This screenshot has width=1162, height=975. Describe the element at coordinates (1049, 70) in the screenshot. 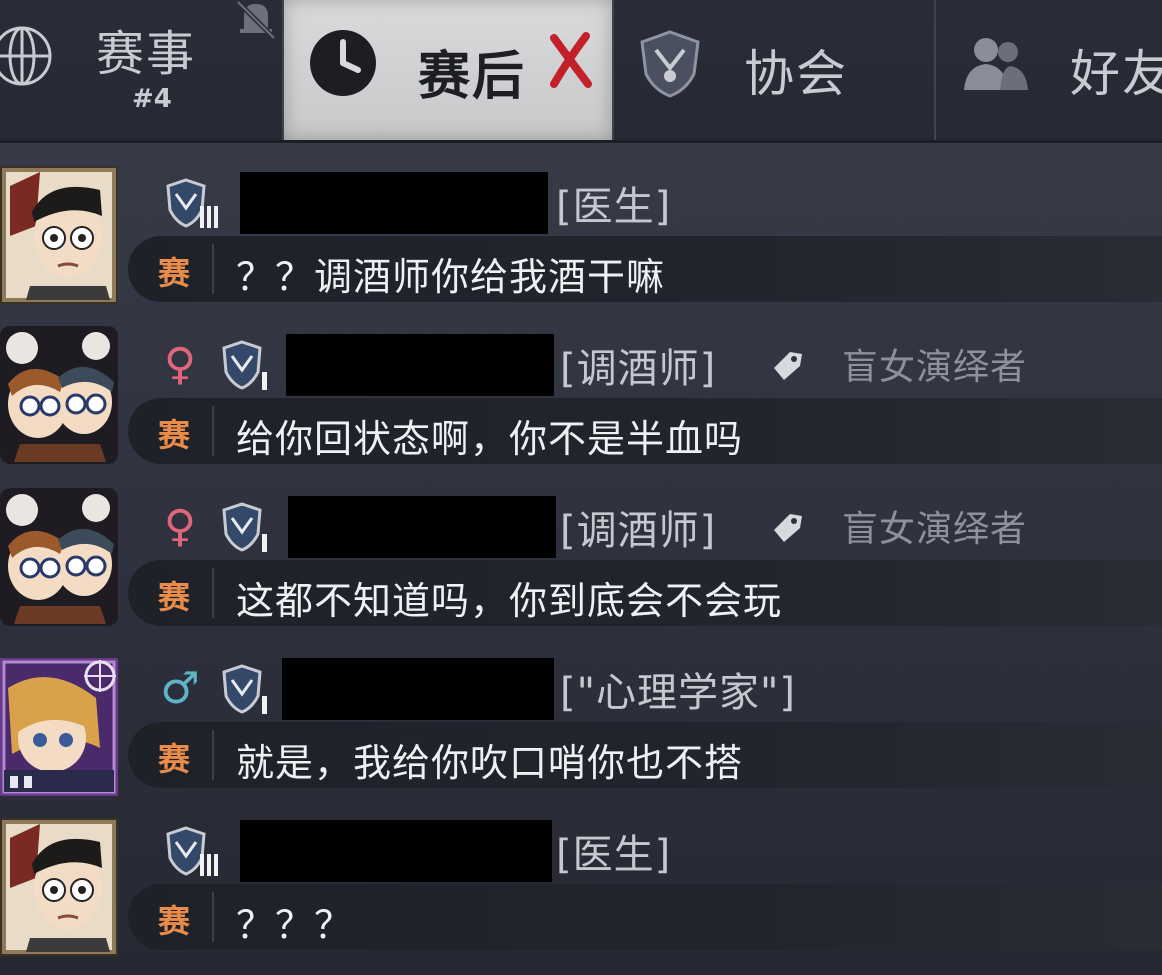

I see `tab-friends: 好友` at that location.